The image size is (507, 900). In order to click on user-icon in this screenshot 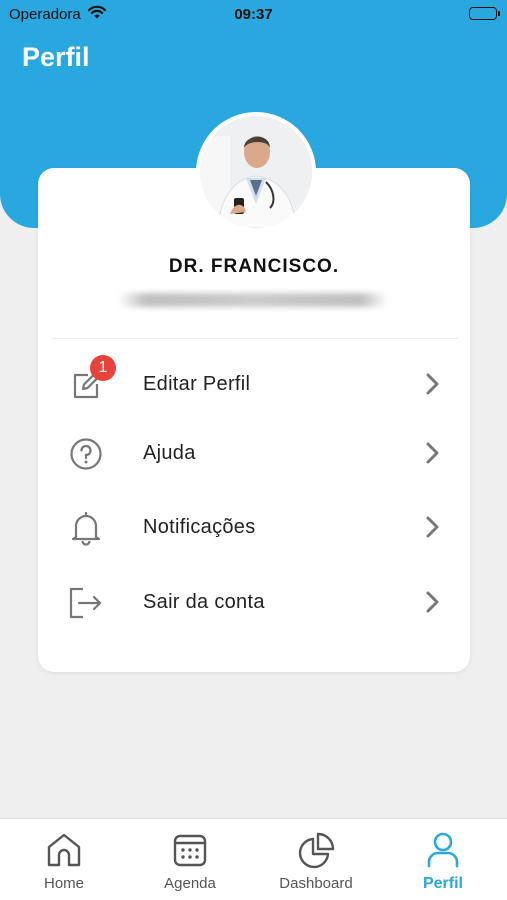, I will do `click(443, 851)`.